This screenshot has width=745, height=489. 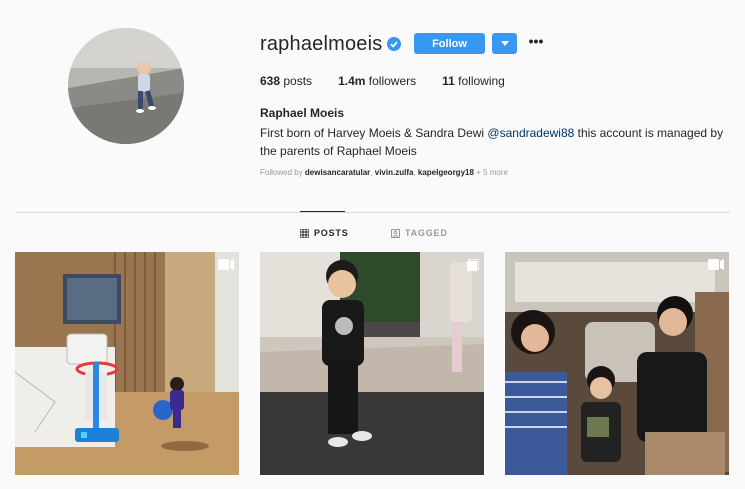 What do you see at coordinates (394, 172) in the screenshot?
I see `followed-by-user: vivin.zulfa` at bounding box center [394, 172].